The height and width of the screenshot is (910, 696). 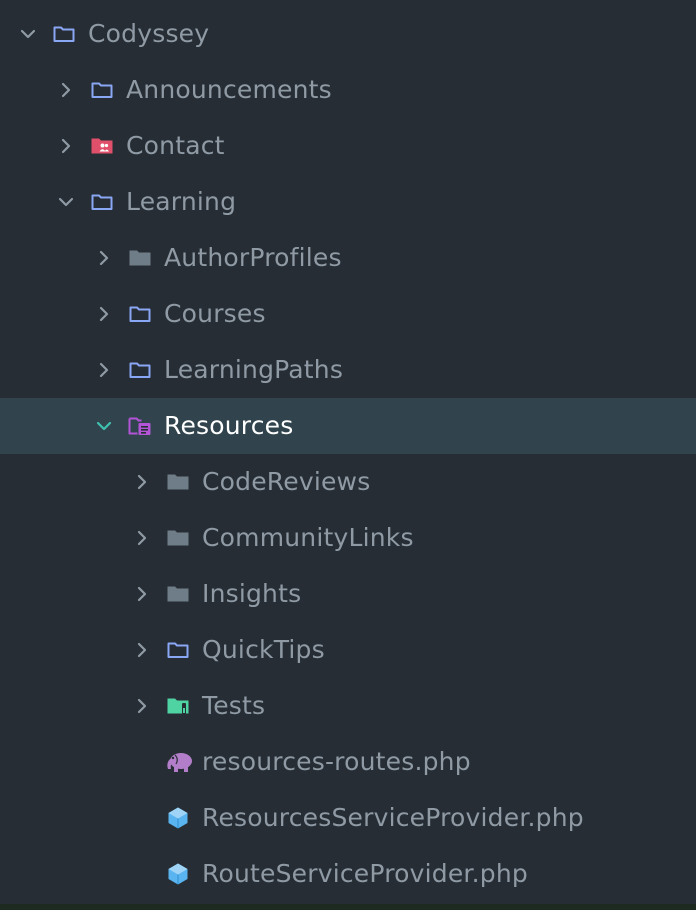 I want to click on tree-item-label: Insights, so click(x=252, y=593).